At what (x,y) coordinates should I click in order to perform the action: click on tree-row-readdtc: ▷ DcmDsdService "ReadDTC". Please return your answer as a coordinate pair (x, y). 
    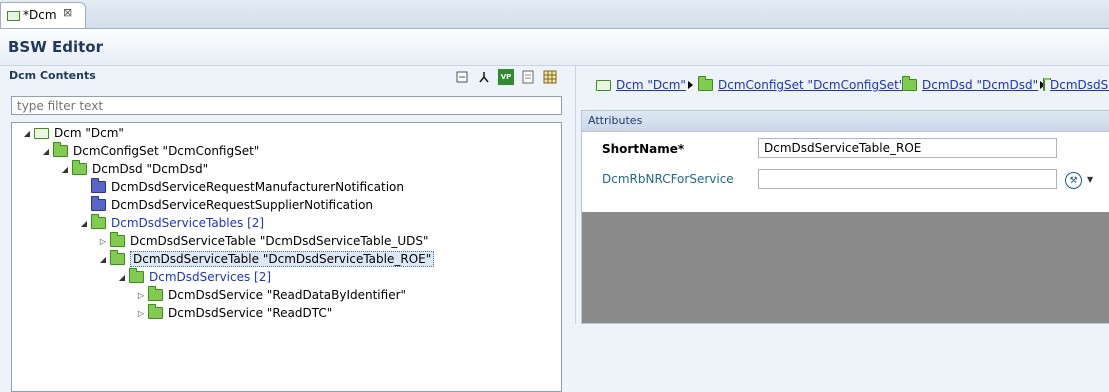
    Looking at the image, I should click on (233, 313).